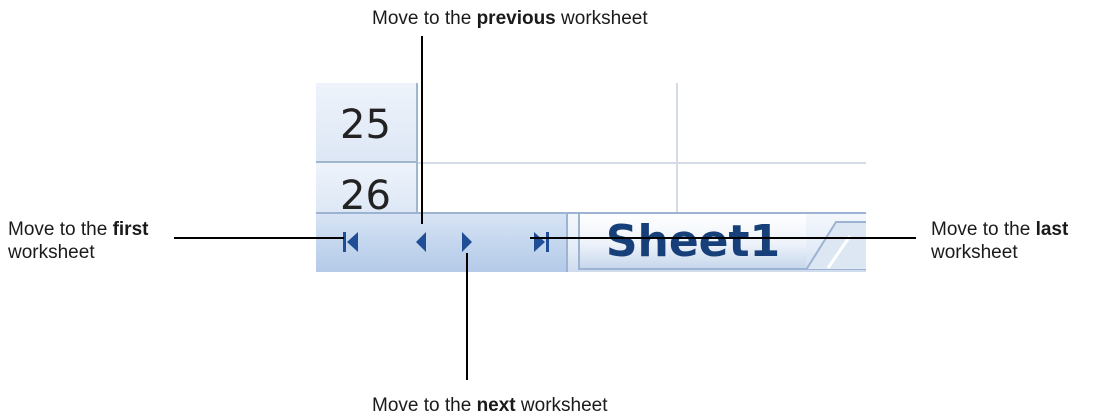 This screenshot has width=1113, height=419. What do you see at coordinates (60, 229) in the screenshot?
I see `callout-first-pre: Move to the` at bounding box center [60, 229].